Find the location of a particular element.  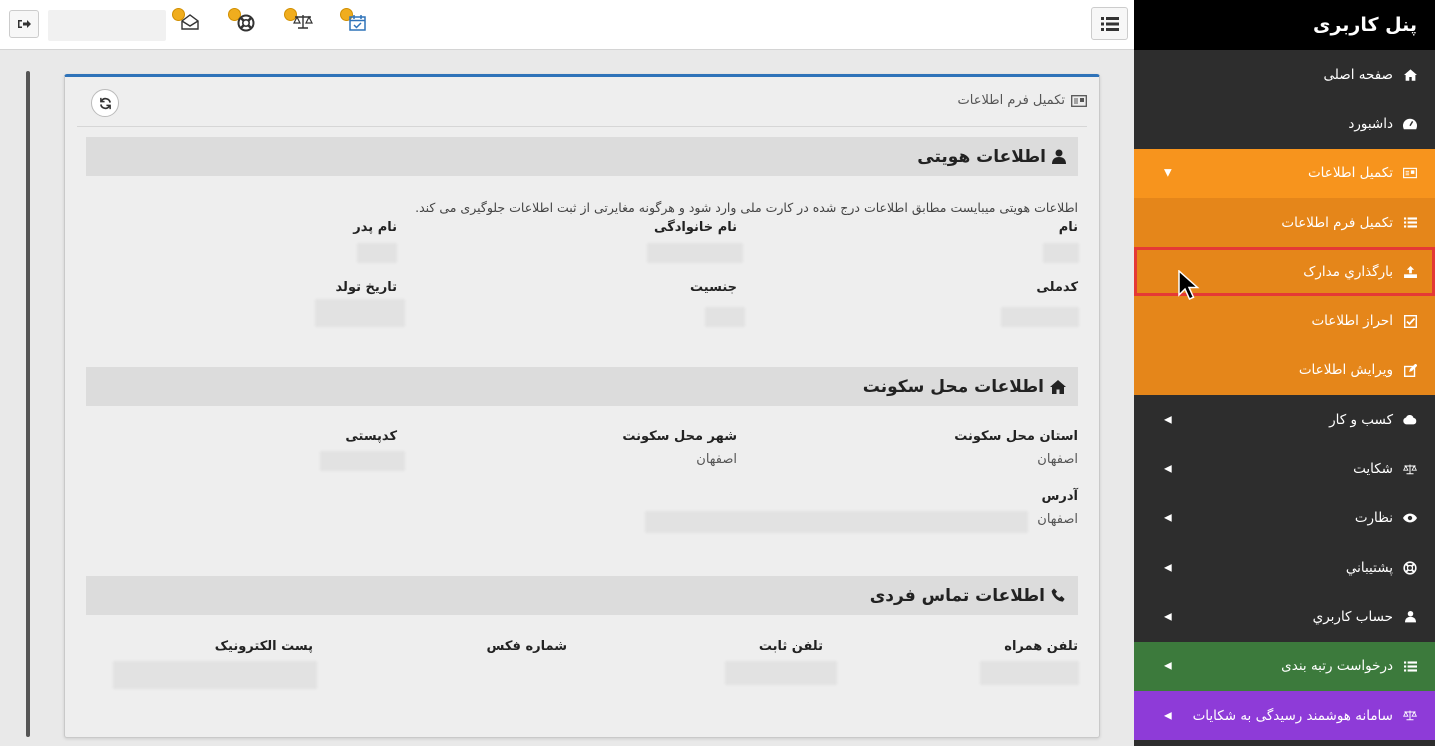

calendar-check-icon is located at coordinates (357, 23).